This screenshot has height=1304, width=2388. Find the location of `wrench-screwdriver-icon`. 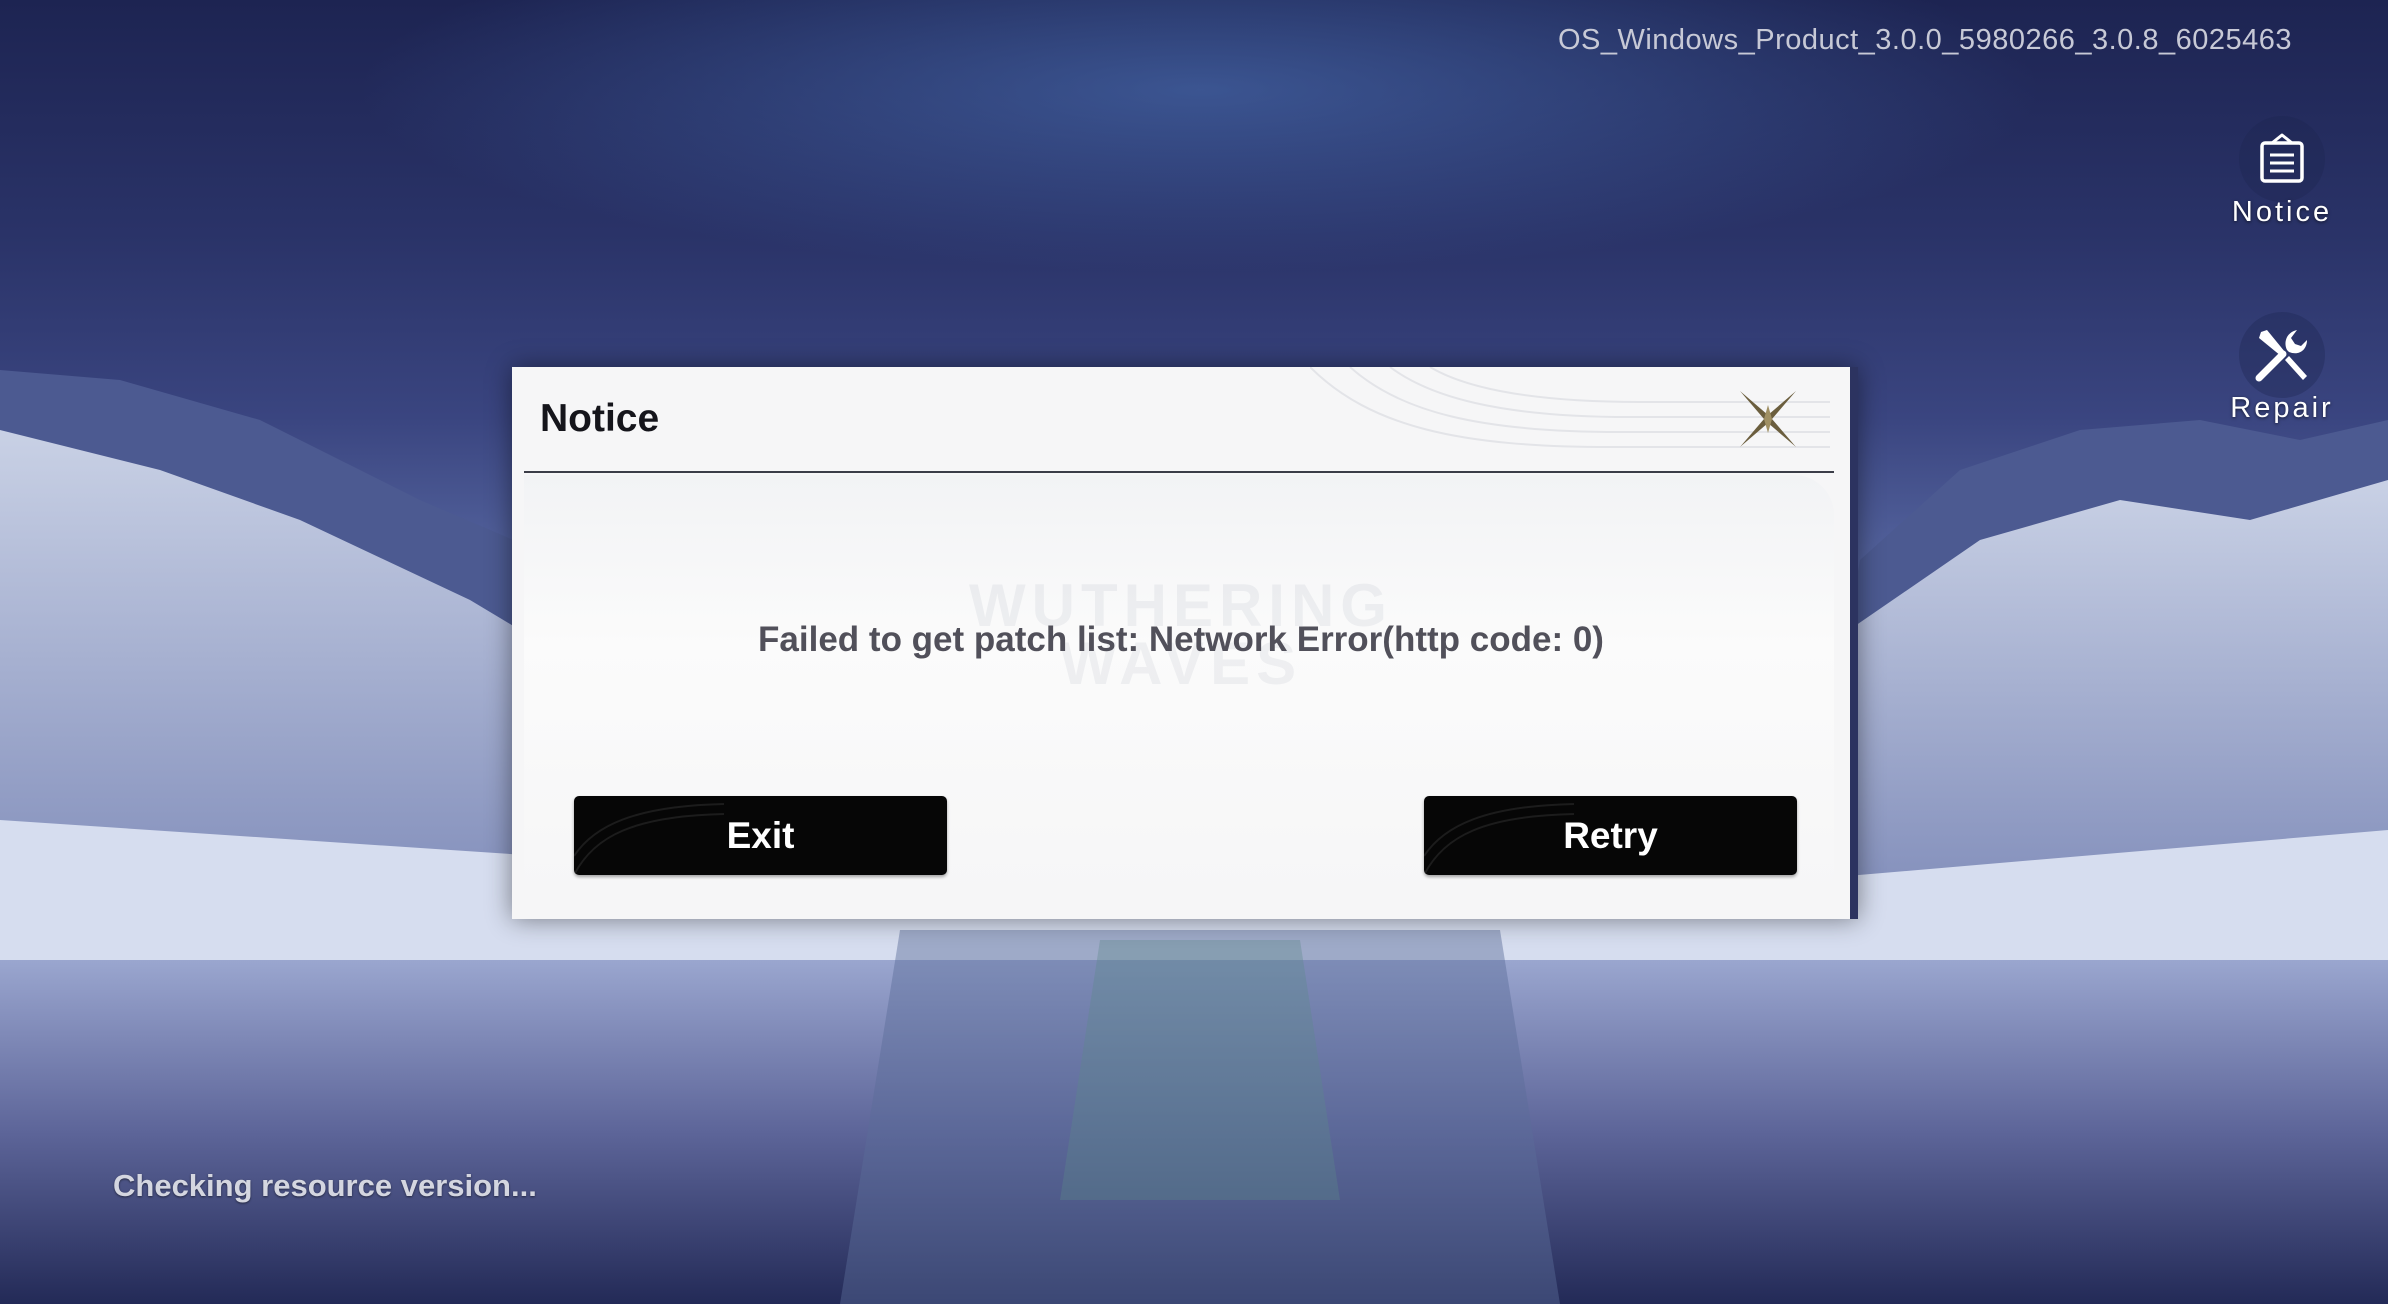

wrench-screwdriver-icon is located at coordinates (2282, 355).